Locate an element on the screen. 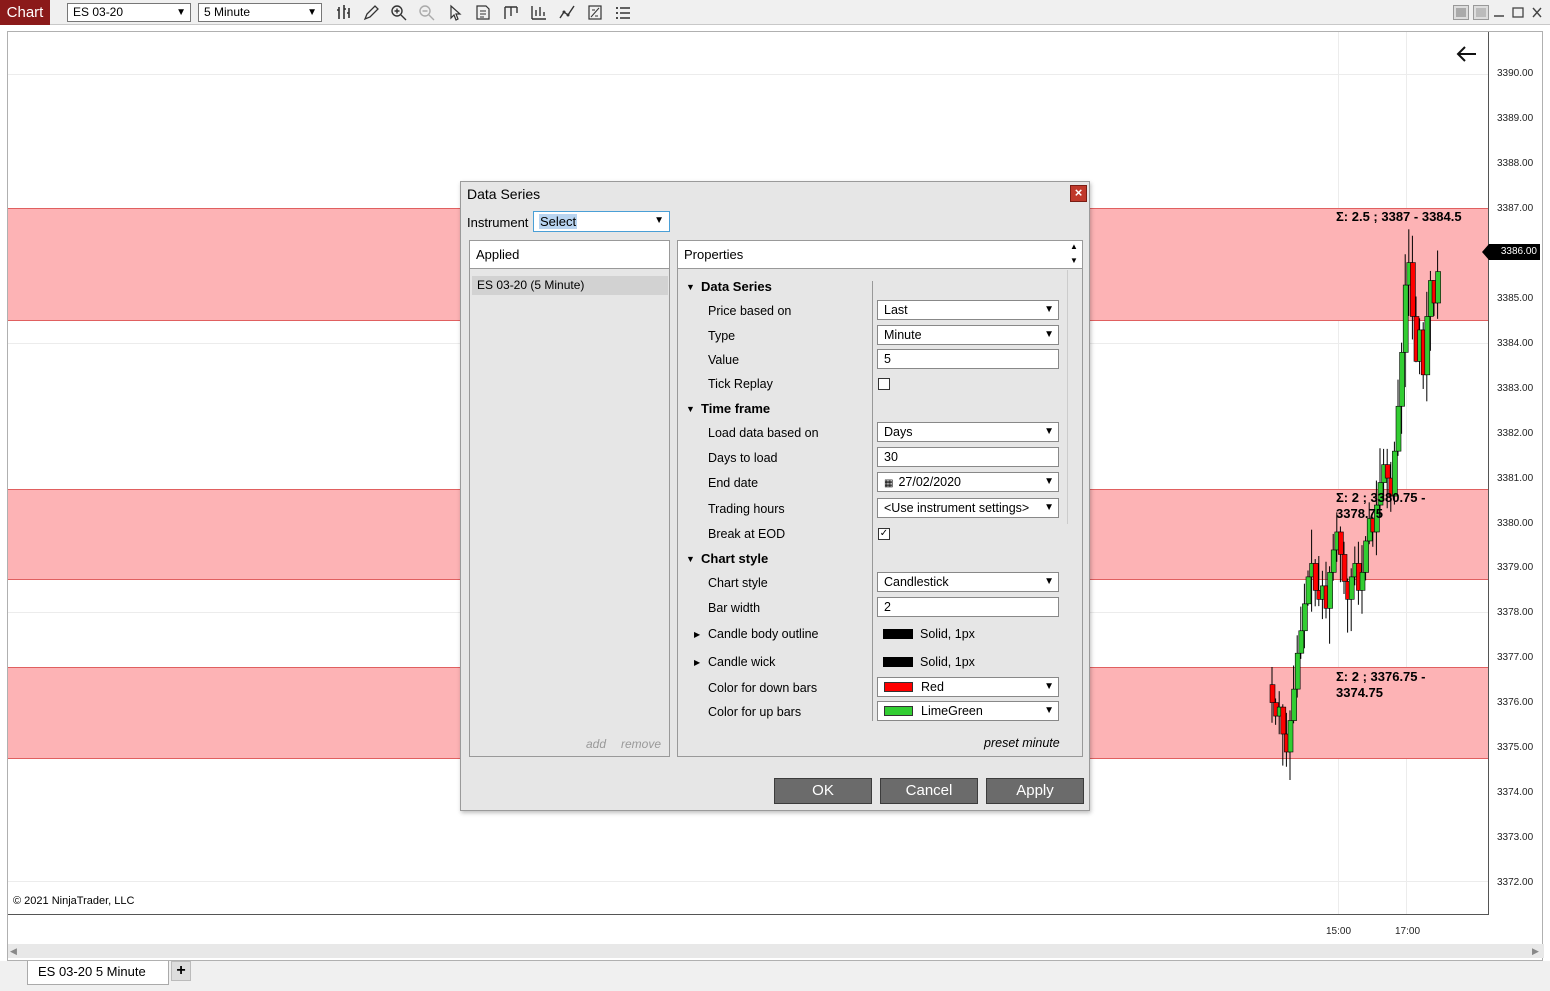  zone-label: Σ: 2 ; 3376.75 - 3374.75 is located at coordinates (1380, 685).